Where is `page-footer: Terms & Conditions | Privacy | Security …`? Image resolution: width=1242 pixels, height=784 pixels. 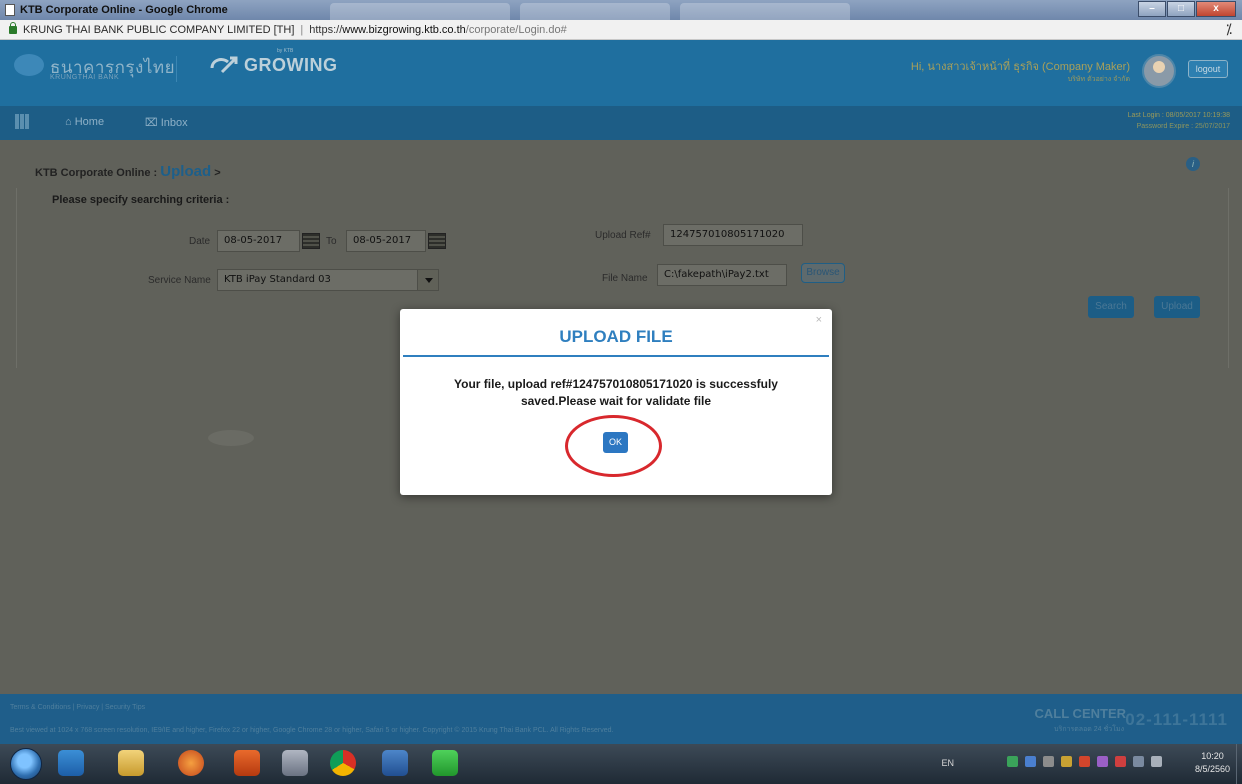 page-footer: Terms & Conditions | Privacy | Security … is located at coordinates (621, 719).